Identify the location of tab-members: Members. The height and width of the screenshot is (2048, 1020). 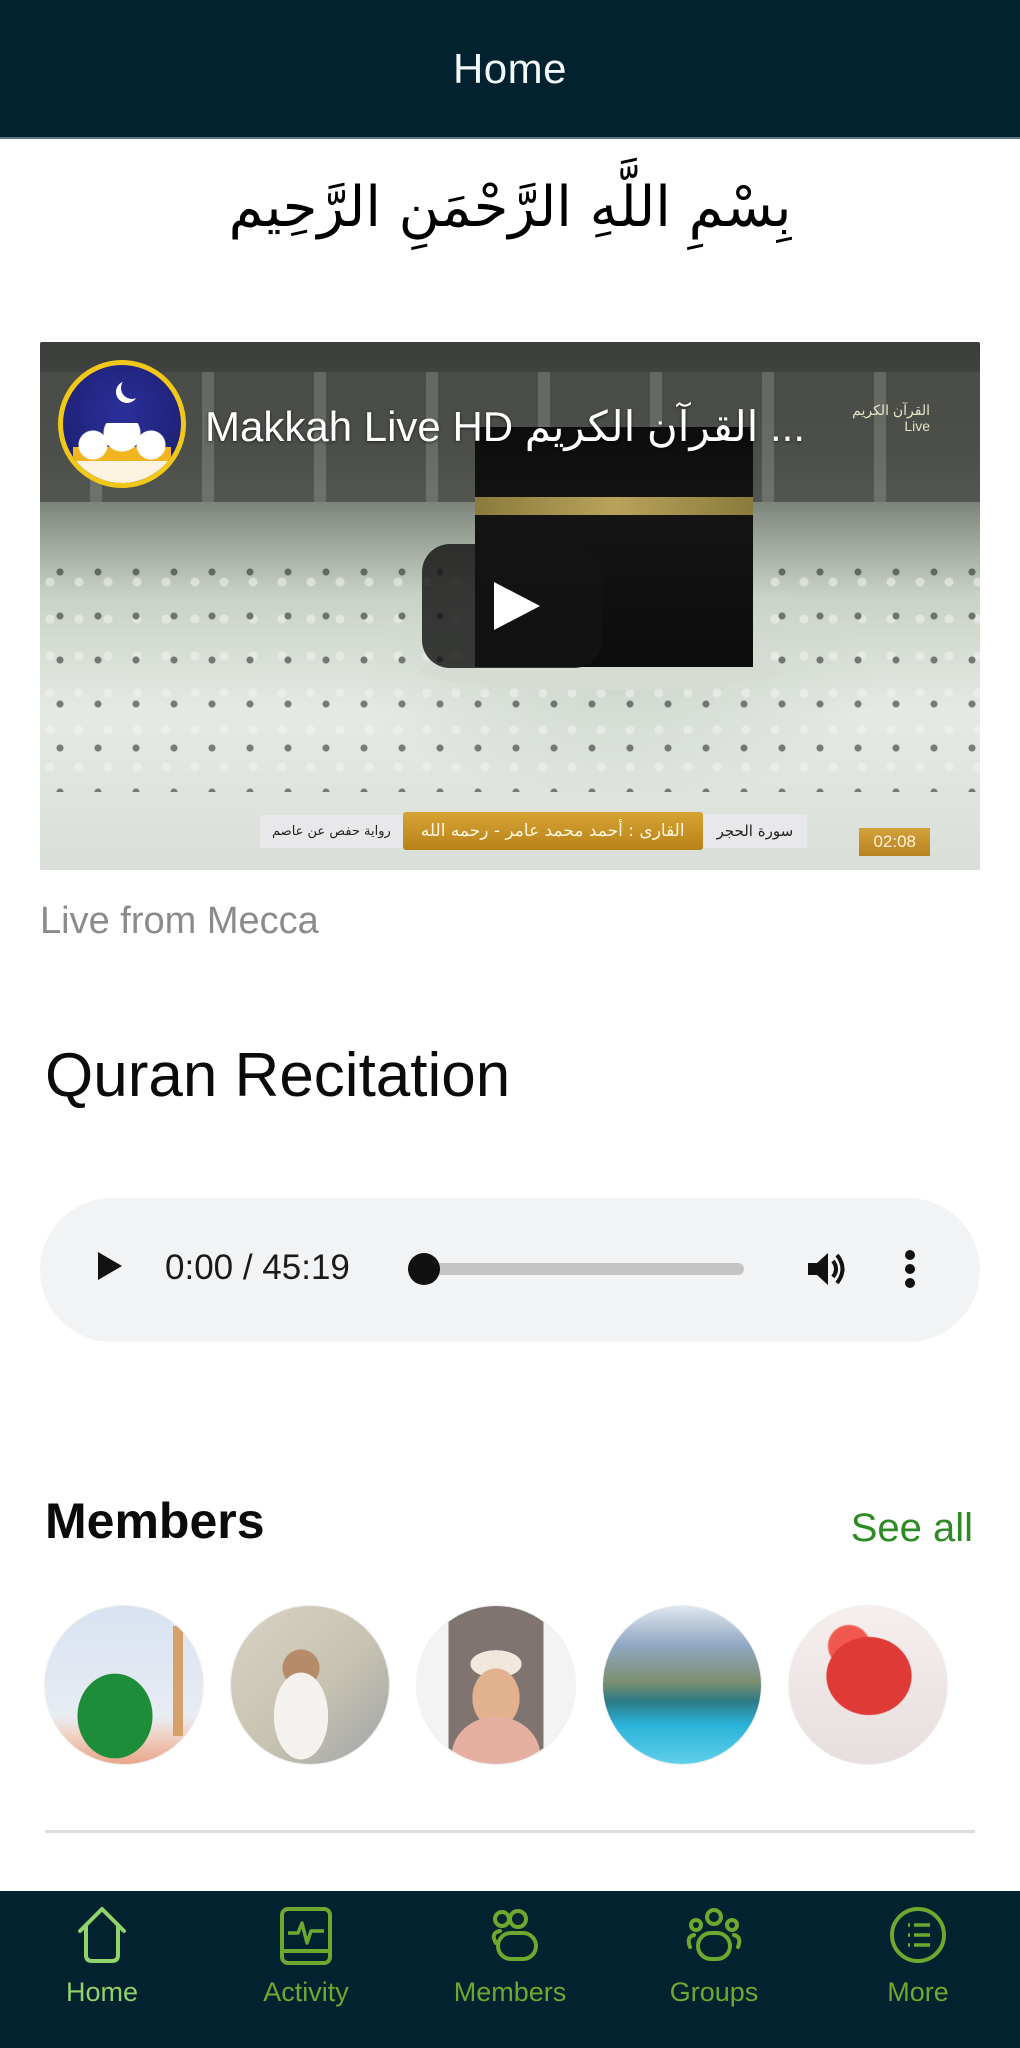
(510, 1969).